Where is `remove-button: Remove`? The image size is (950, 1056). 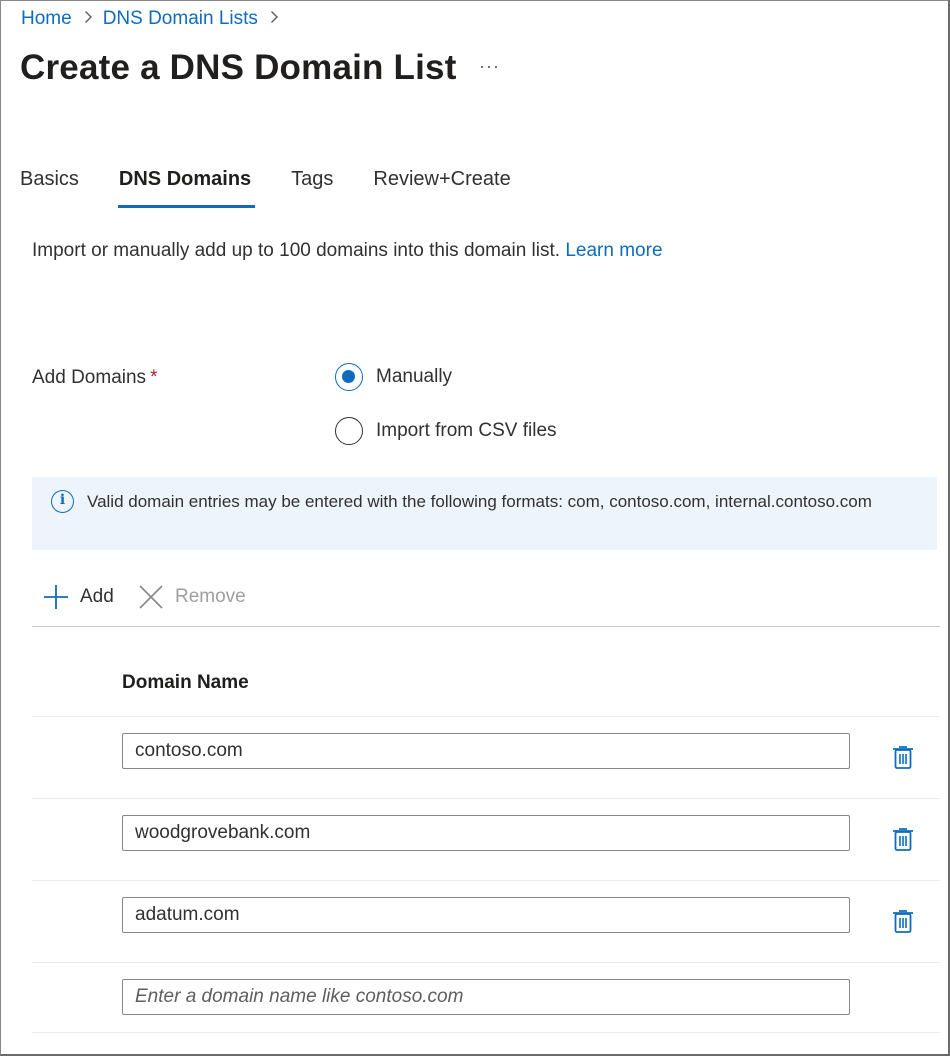
remove-button: Remove is located at coordinates (192, 597).